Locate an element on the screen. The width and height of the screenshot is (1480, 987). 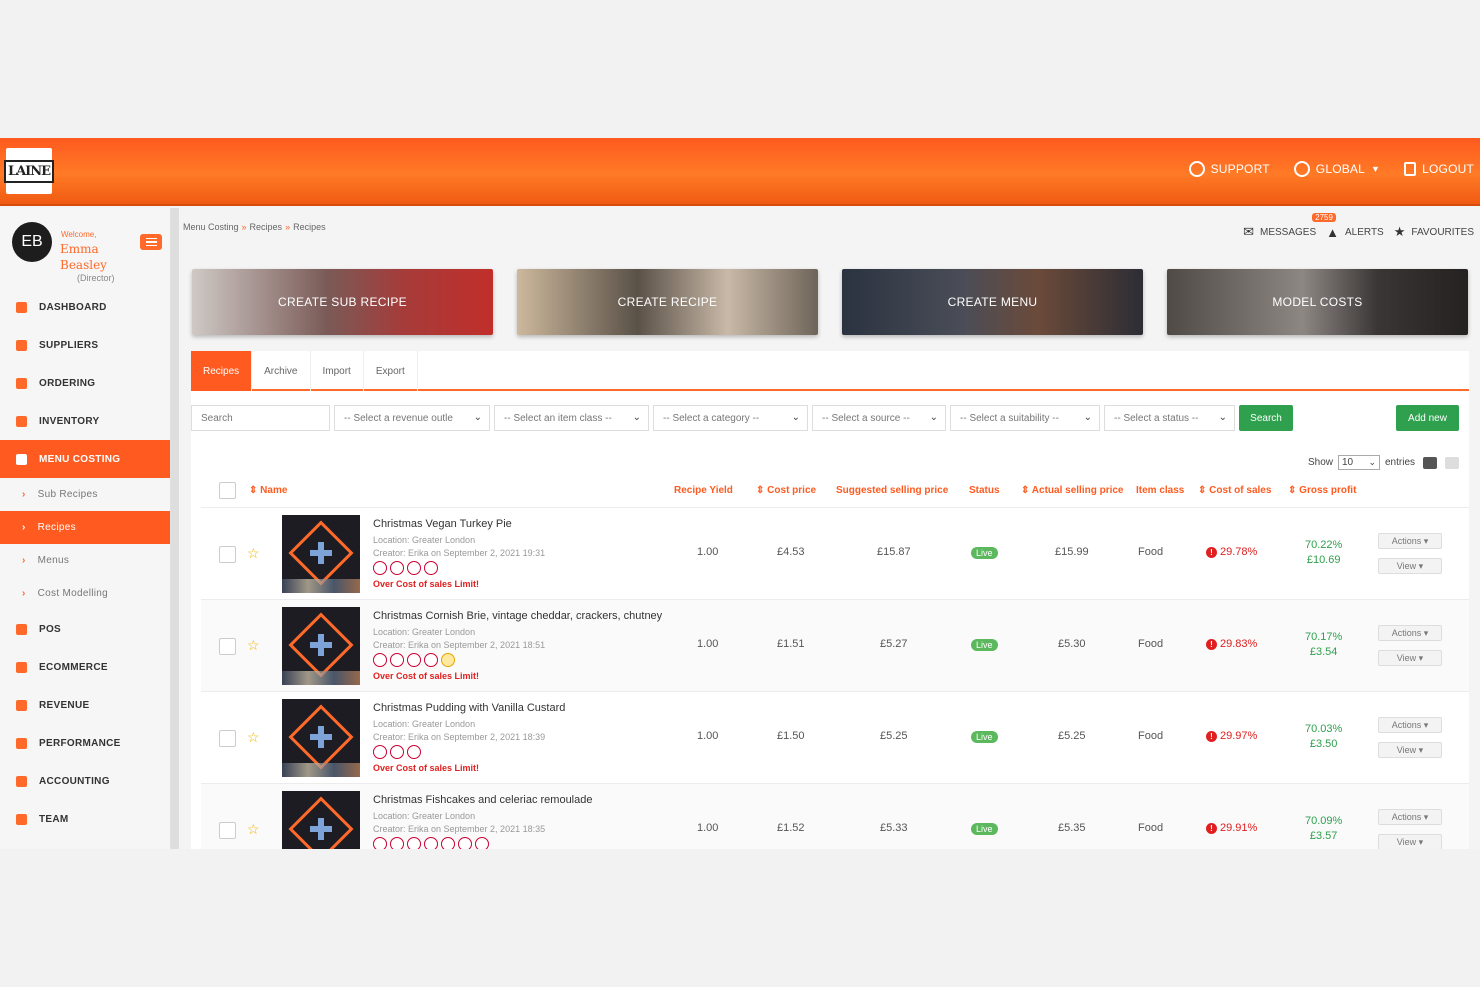
tab-archive: Archive is located at coordinates (281, 371).